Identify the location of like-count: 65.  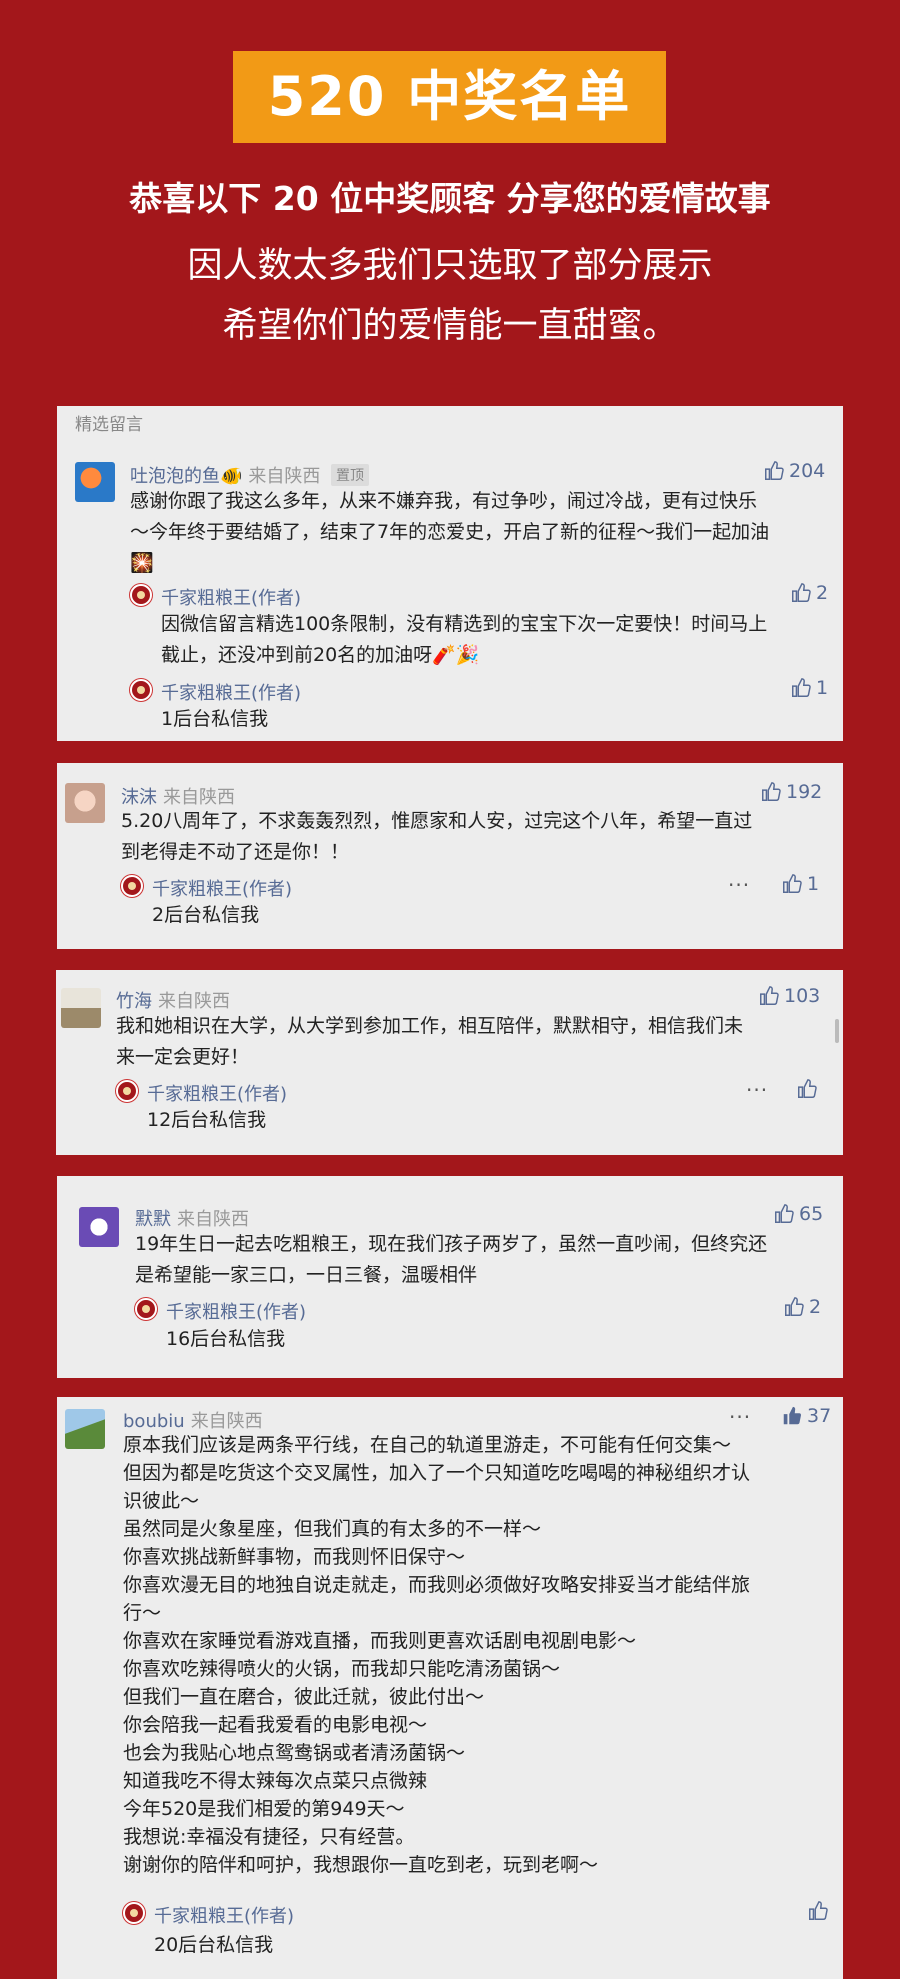
(811, 1214).